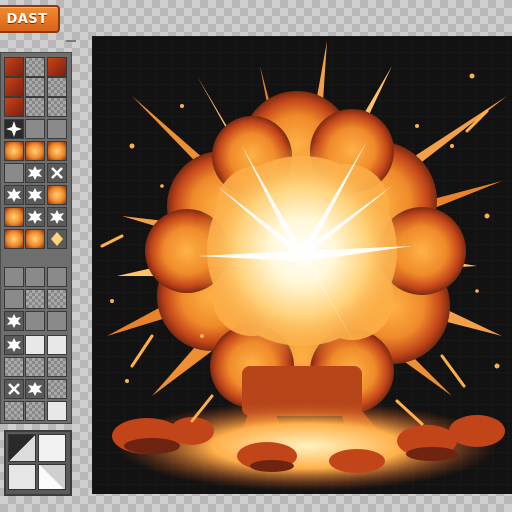  I want to click on diamond-icon, so click(57, 239).